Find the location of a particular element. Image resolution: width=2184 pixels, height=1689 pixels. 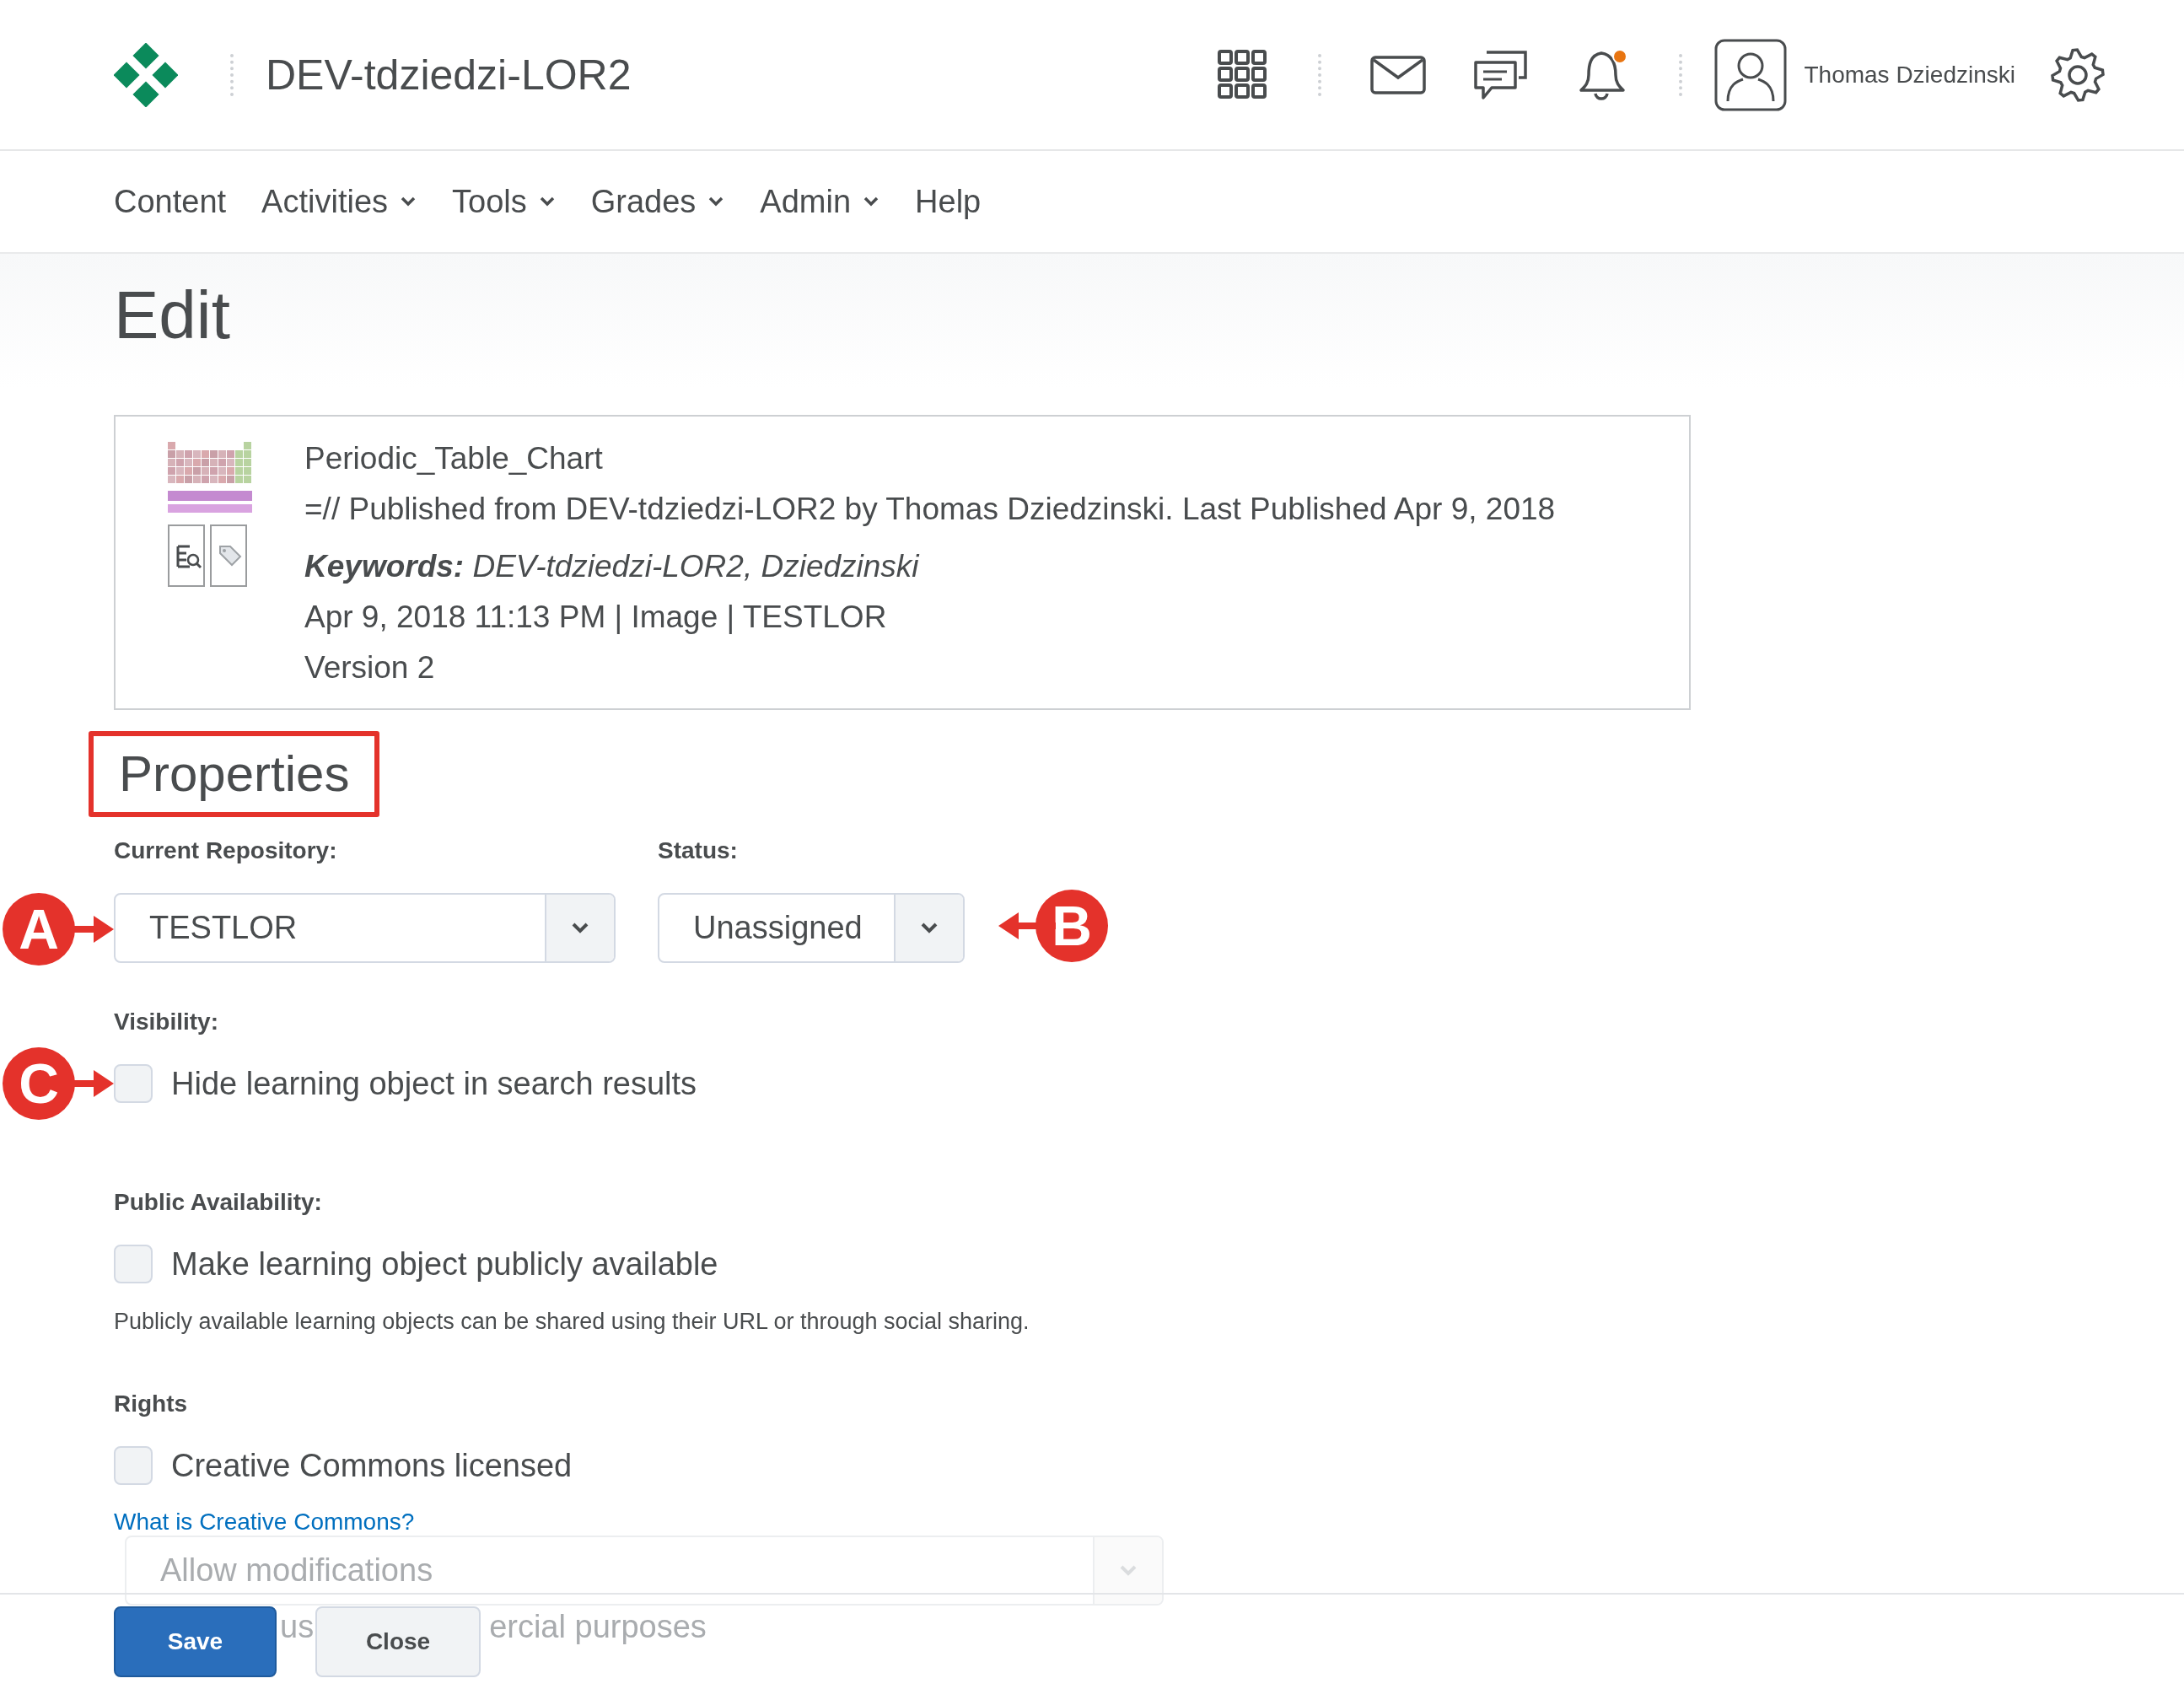

nav-menu-item: Admin is located at coordinates (820, 201).